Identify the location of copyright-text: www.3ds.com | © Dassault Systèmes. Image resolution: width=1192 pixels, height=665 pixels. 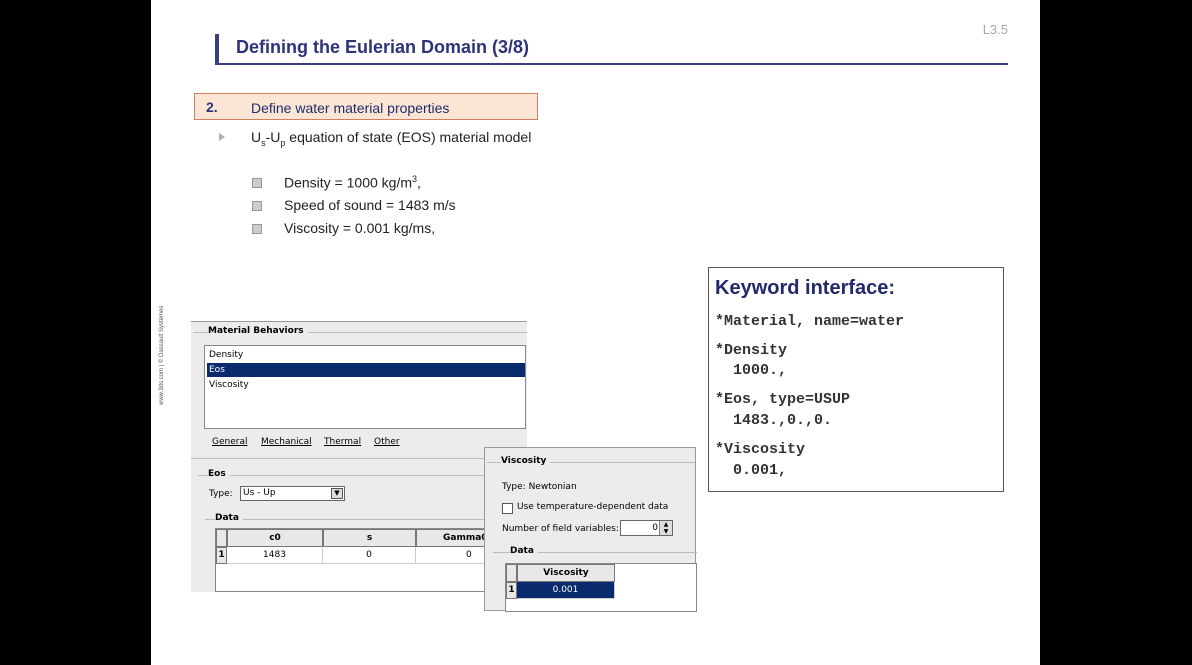
(162, 355).